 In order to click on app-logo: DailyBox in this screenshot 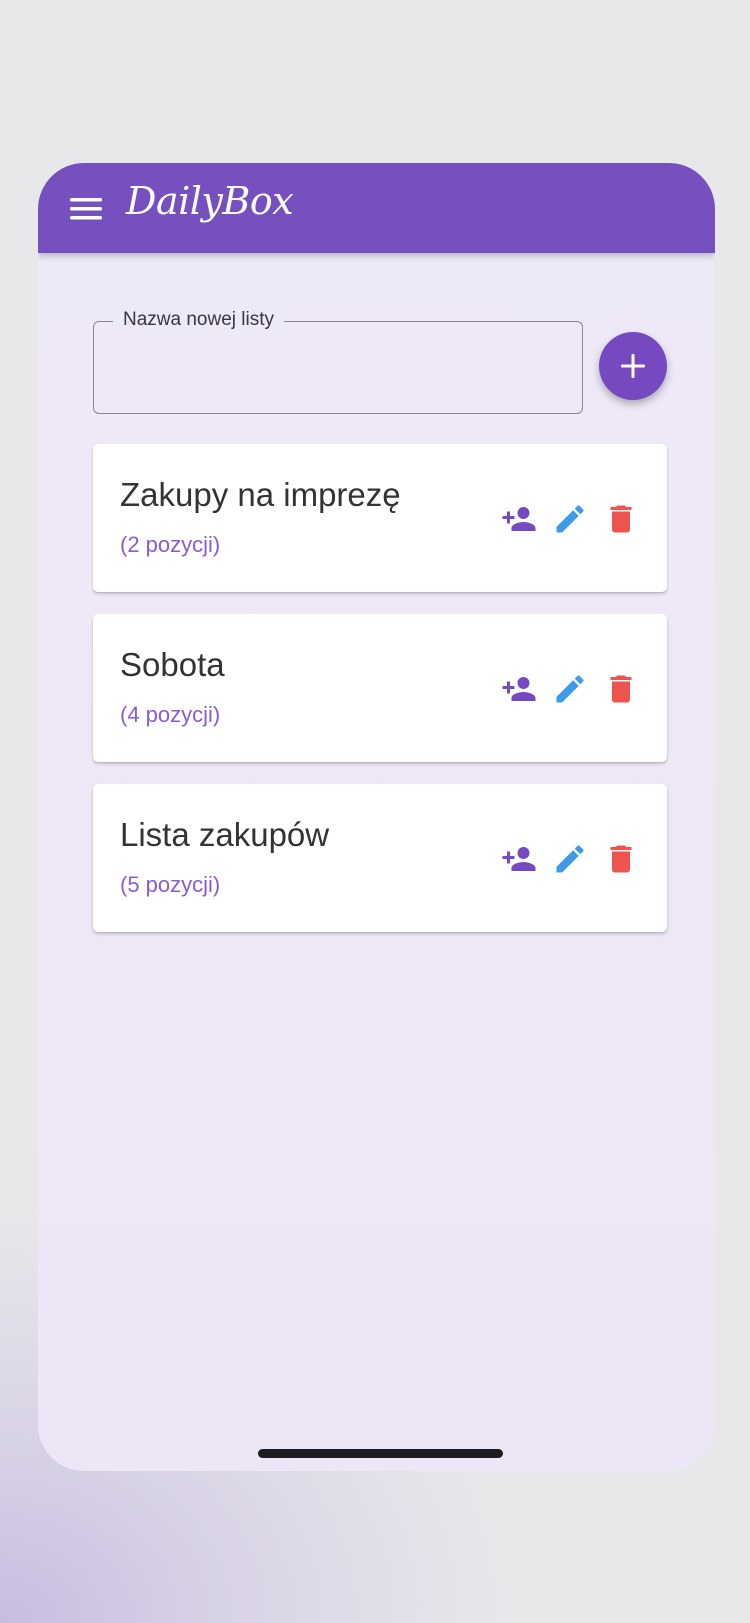, I will do `click(210, 201)`.